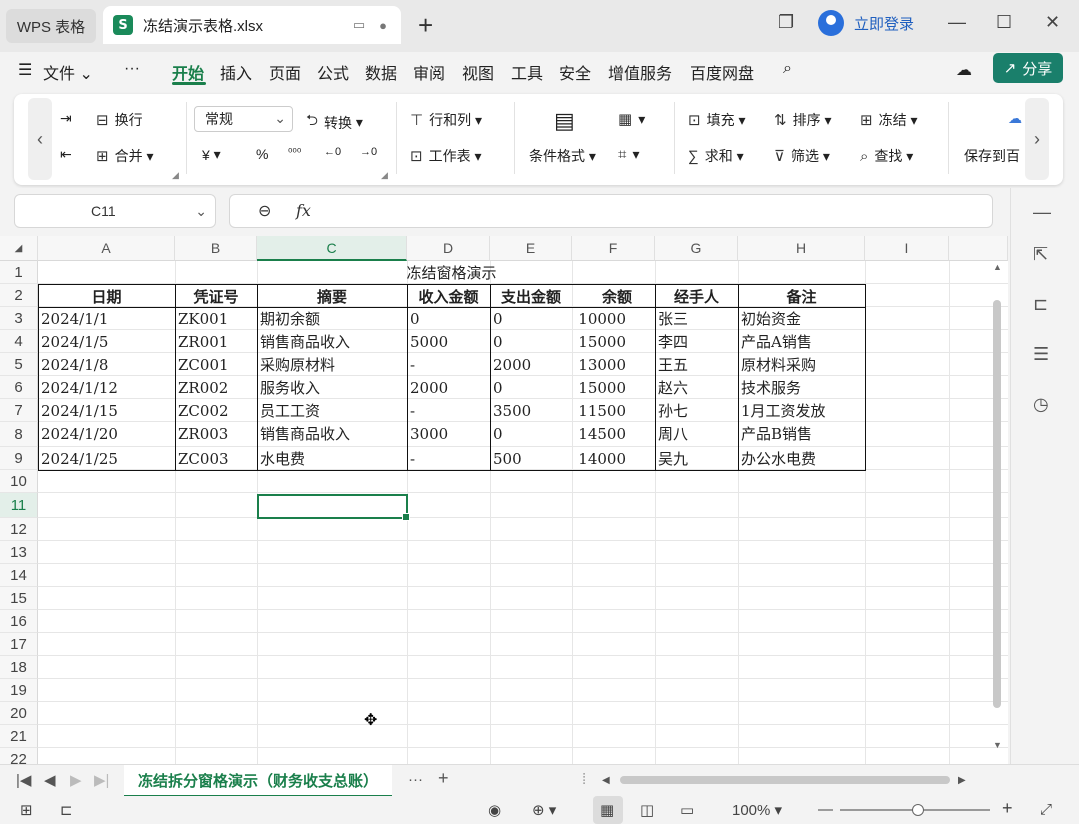 The width and height of the screenshot is (1079, 824). I want to click on row-header-19: 19, so click(19, 690).